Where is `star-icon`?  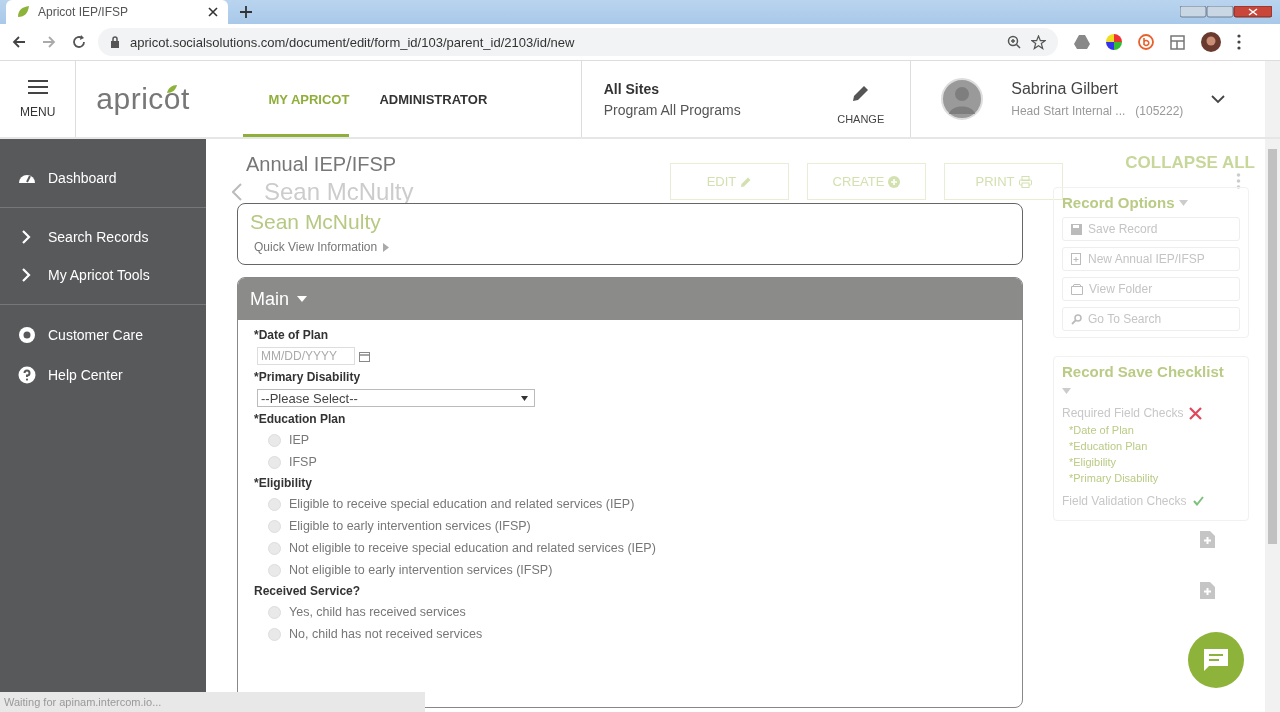 star-icon is located at coordinates (1038, 42).